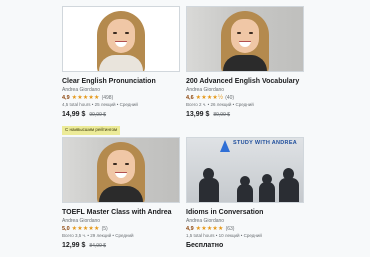 The width and height of the screenshot is (370, 257). What do you see at coordinates (245, 97) in the screenshot?
I see `rating-row: 4,6 ★★★★½ (40)` at bounding box center [245, 97].